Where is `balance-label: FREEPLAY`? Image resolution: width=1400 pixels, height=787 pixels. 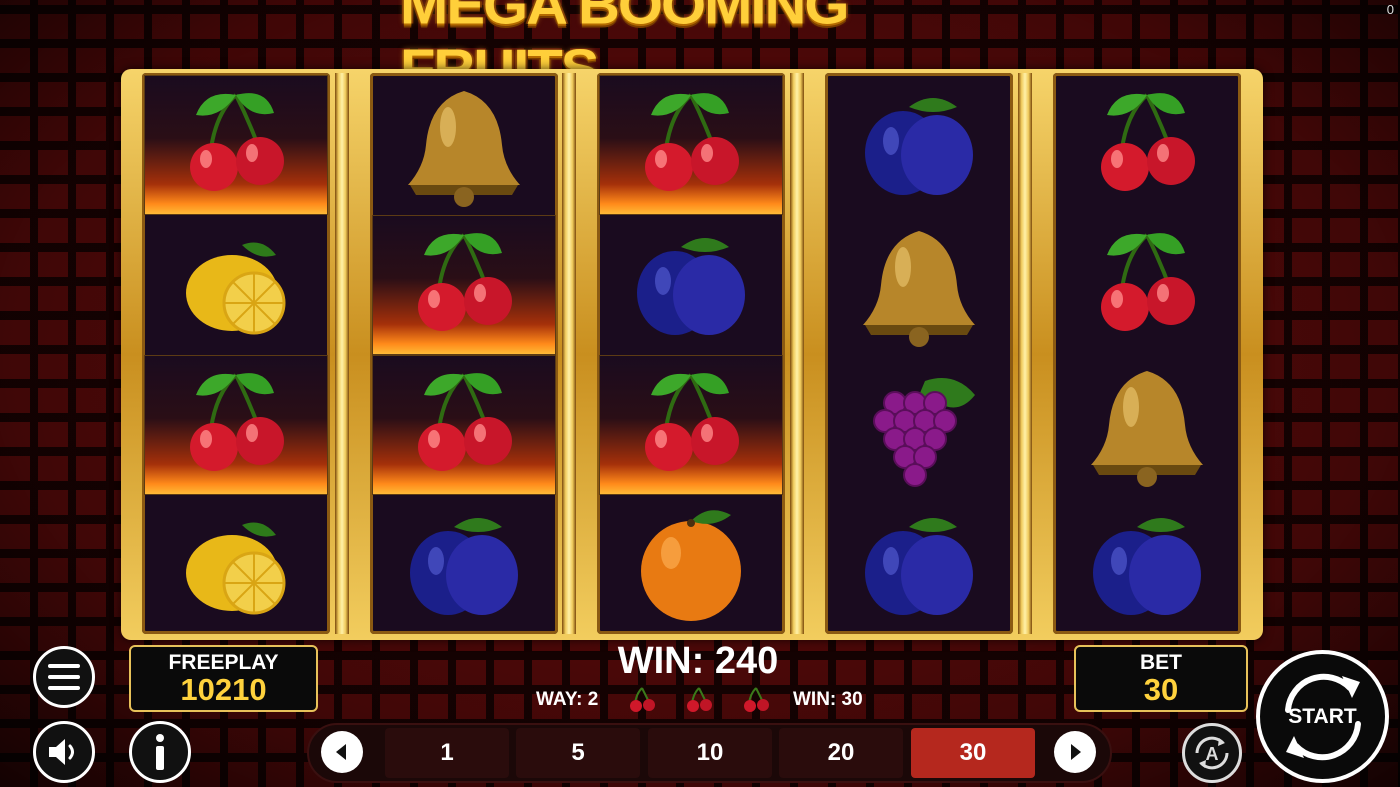 balance-label: FREEPLAY is located at coordinates (223, 662).